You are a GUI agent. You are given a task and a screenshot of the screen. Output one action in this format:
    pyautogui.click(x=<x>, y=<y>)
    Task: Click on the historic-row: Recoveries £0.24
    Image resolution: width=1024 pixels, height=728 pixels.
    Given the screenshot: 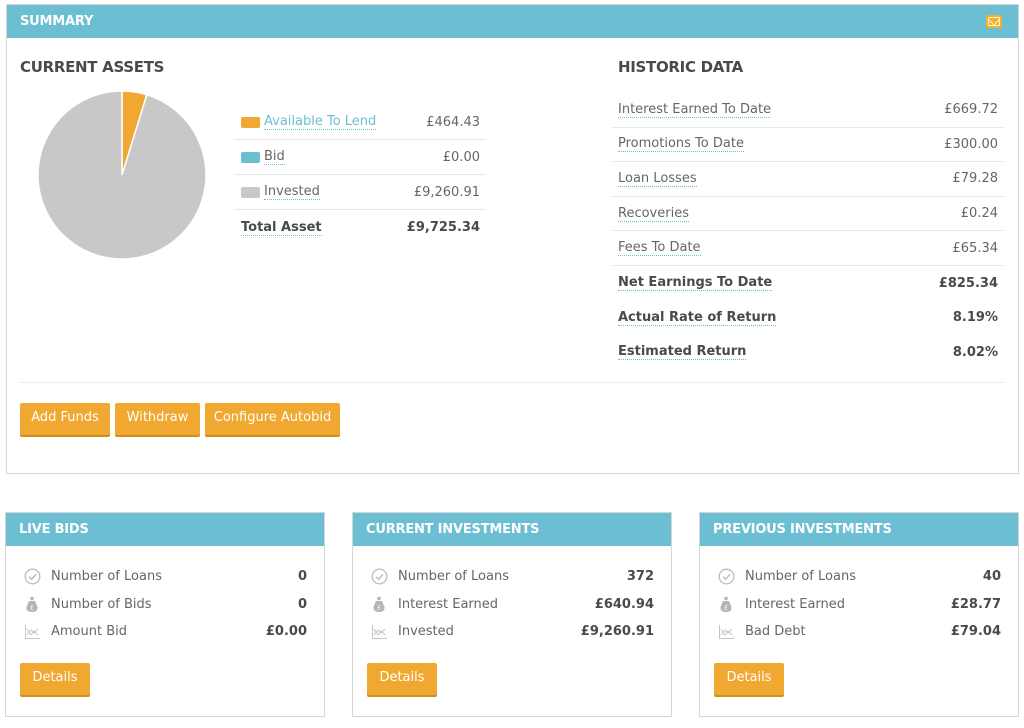 What is the action you would take?
    pyautogui.click(x=808, y=214)
    